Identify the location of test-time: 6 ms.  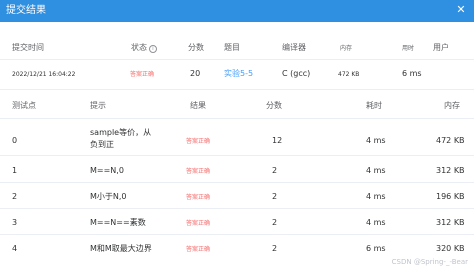
(376, 248).